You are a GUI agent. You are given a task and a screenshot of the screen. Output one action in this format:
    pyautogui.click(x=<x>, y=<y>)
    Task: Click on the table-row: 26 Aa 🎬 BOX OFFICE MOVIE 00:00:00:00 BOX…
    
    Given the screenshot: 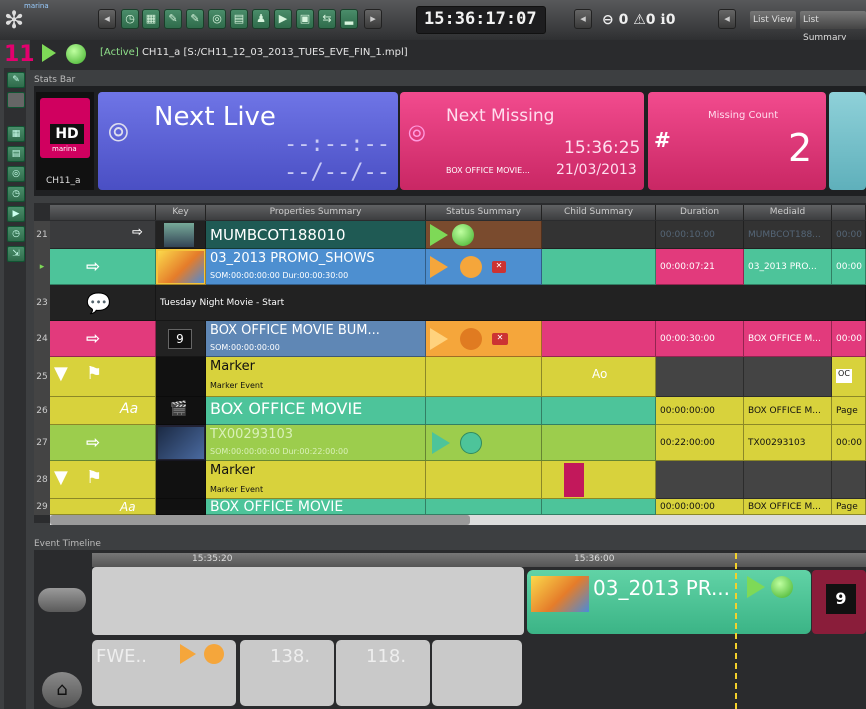 What is the action you would take?
    pyautogui.click(x=450, y=411)
    